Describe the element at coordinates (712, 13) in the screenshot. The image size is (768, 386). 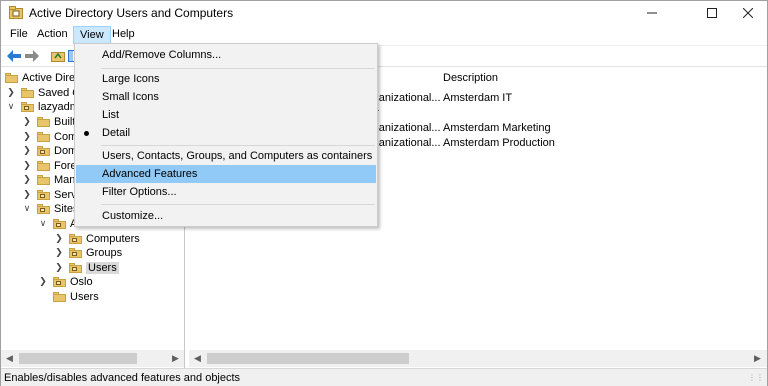
I see `maximize-icon` at that location.